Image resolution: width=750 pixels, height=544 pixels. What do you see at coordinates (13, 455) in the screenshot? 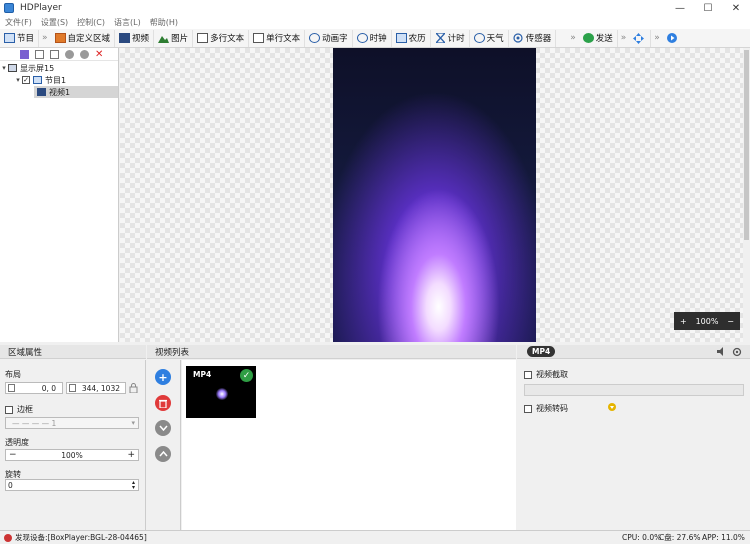
I see `opacity-decrease-button: −` at bounding box center [13, 455].